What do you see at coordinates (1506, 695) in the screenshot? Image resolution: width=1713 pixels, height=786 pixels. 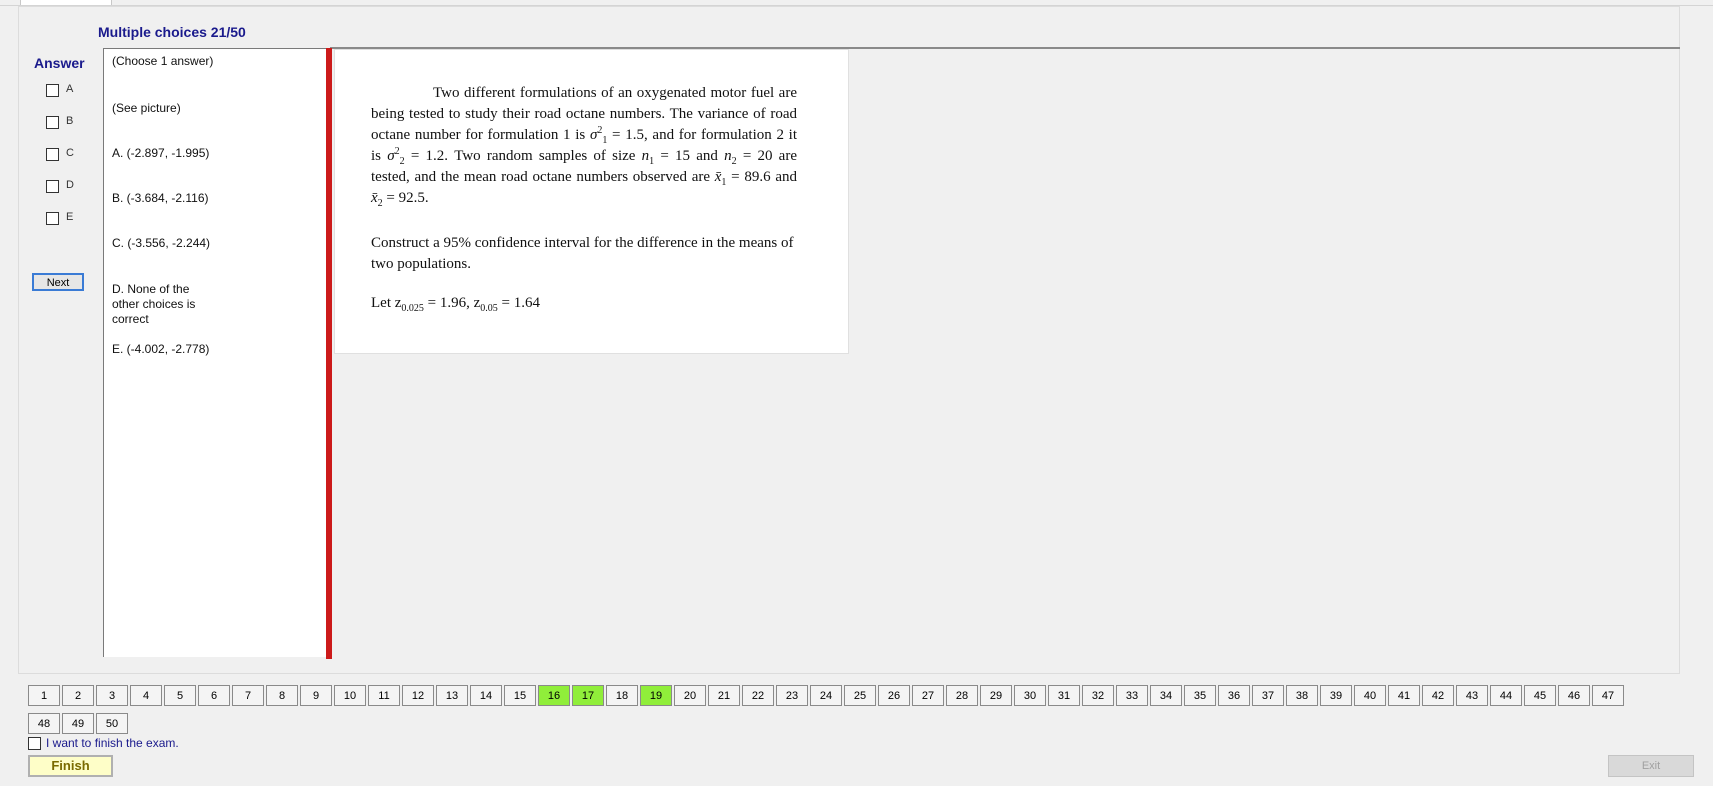 I see `question-nav-button: 44` at bounding box center [1506, 695].